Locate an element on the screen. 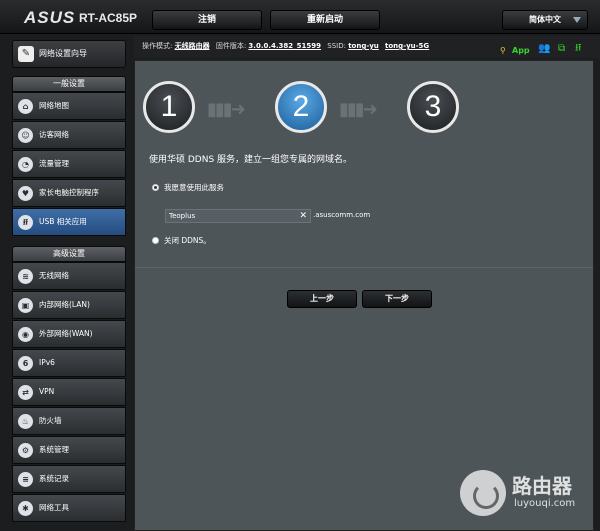 The width and height of the screenshot is (600, 531). model-name: RT-AC85P is located at coordinates (108, 18).